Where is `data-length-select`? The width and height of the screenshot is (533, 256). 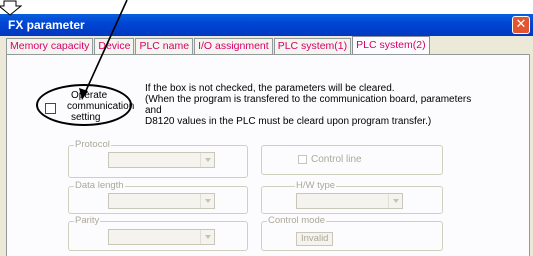
data-length-select is located at coordinates (161, 201).